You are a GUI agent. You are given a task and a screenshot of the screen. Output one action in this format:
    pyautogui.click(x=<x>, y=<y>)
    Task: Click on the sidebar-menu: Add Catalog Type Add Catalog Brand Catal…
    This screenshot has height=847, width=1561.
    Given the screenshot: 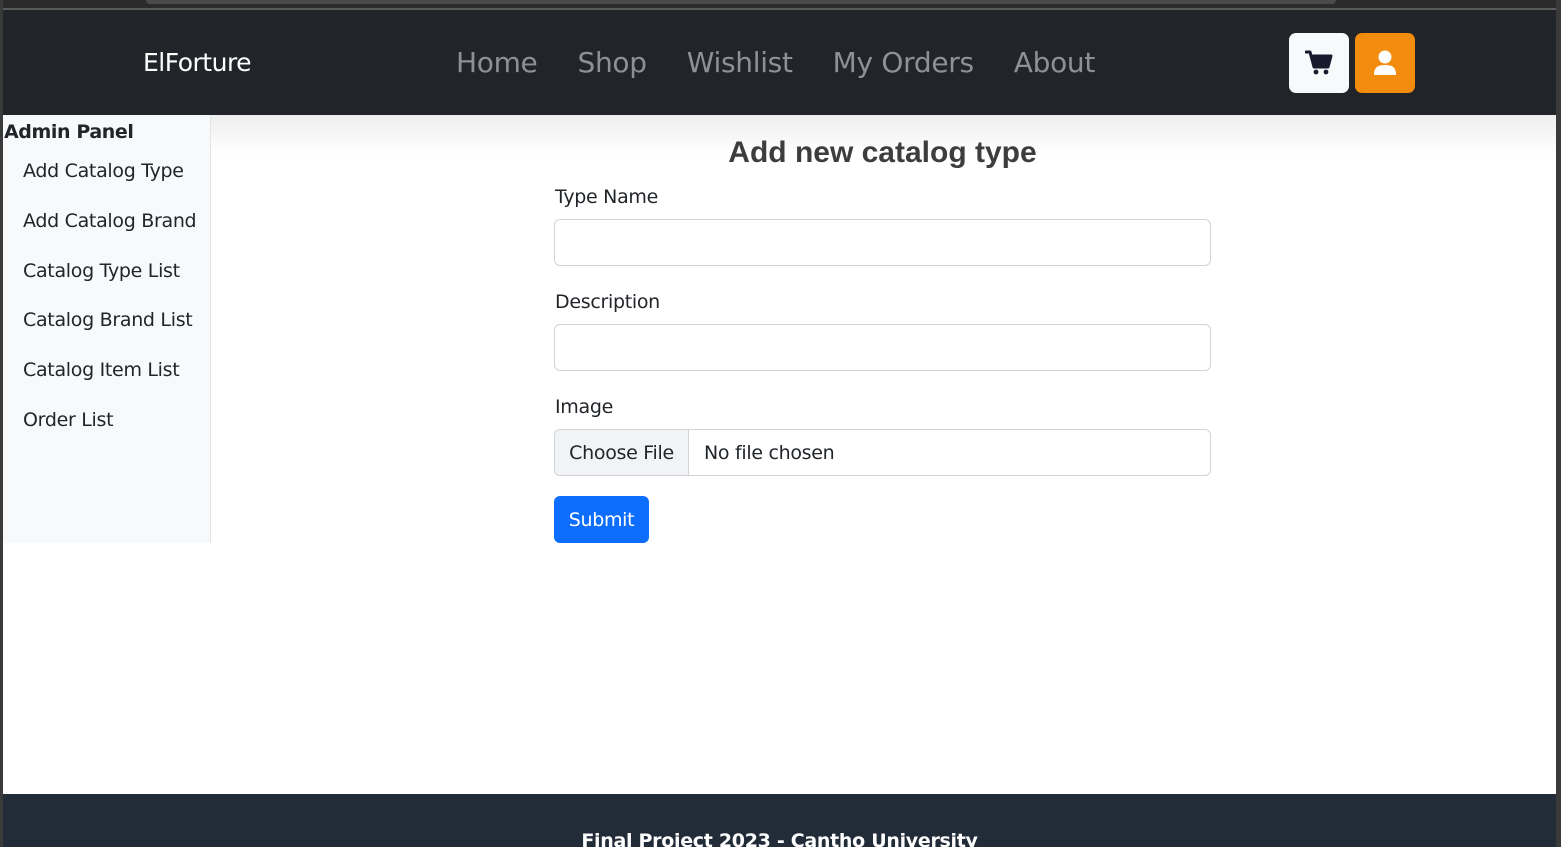 What is the action you would take?
    pyautogui.click(x=110, y=308)
    